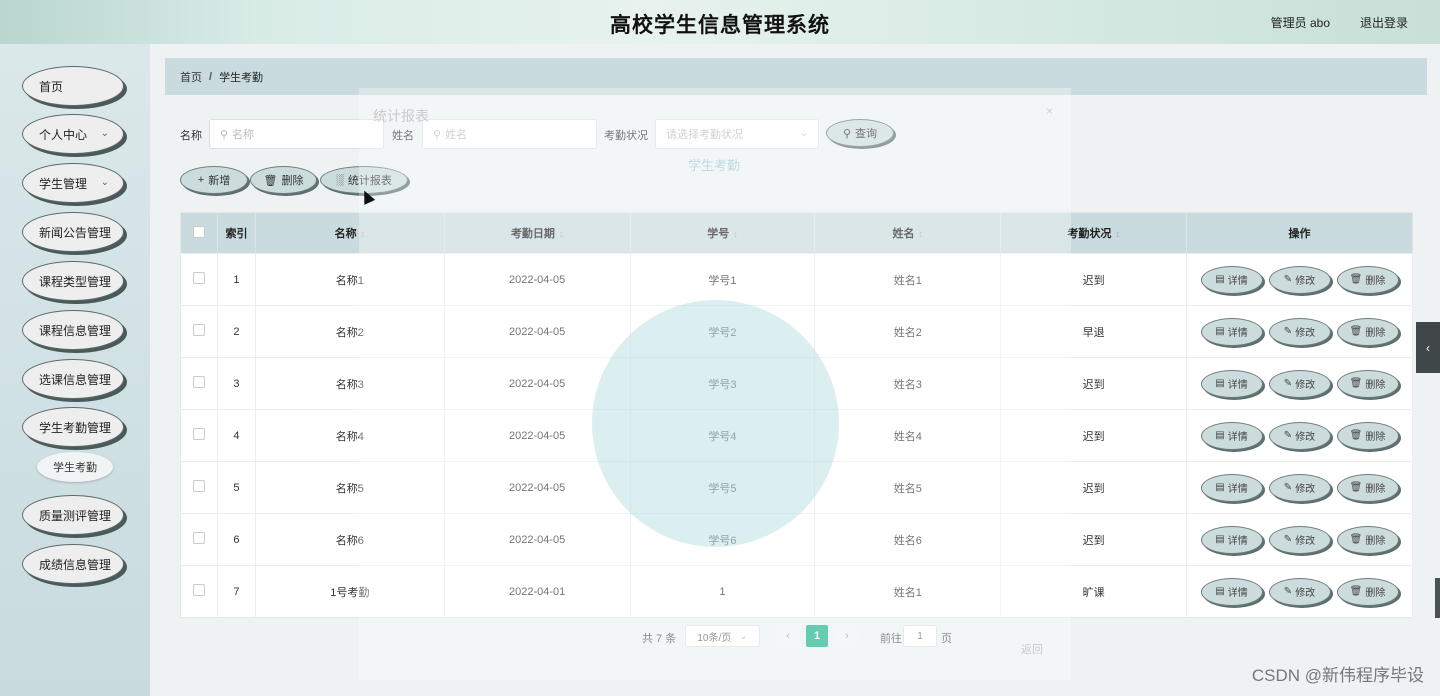 The image size is (1440, 696). What do you see at coordinates (1384, 22) in the screenshot?
I see `logout-link: 退出登录` at bounding box center [1384, 22].